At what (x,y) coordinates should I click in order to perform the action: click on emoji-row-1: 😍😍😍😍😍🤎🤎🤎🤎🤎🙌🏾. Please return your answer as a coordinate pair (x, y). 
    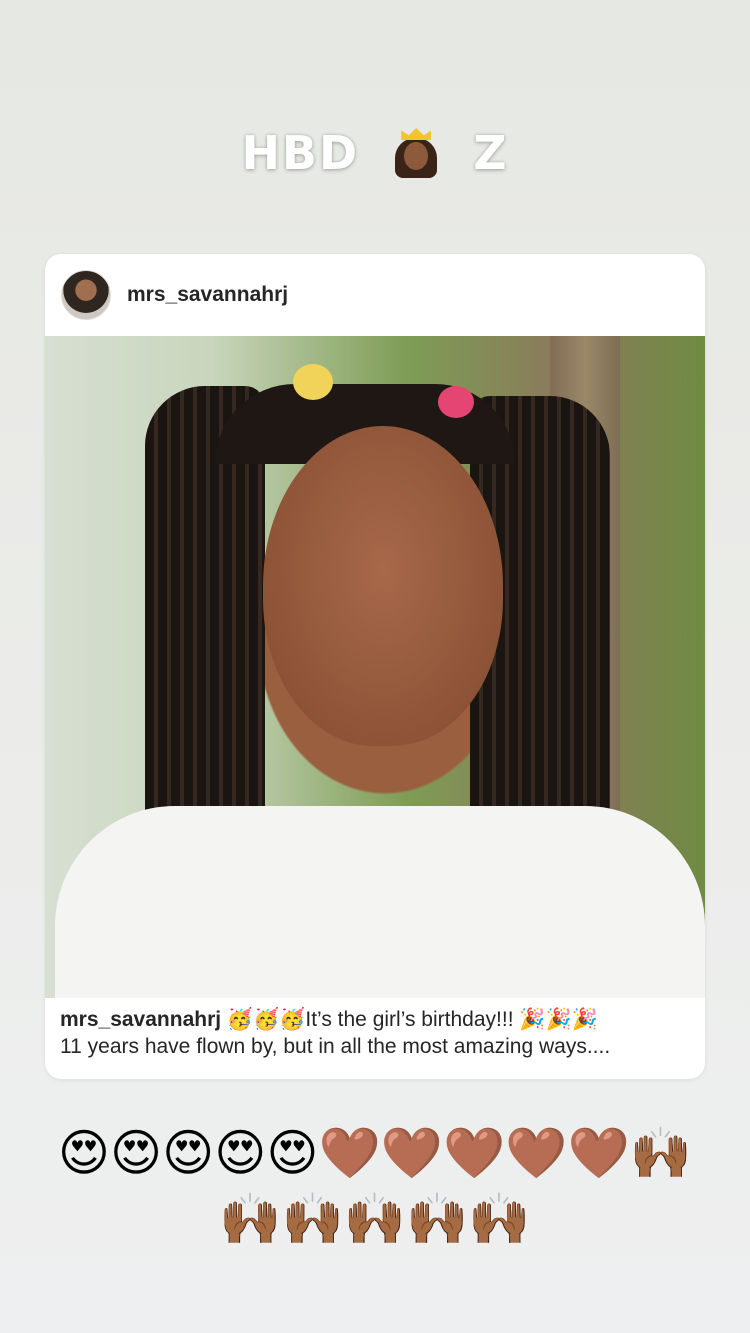
    Looking at the image, I should click on (375, 1153).